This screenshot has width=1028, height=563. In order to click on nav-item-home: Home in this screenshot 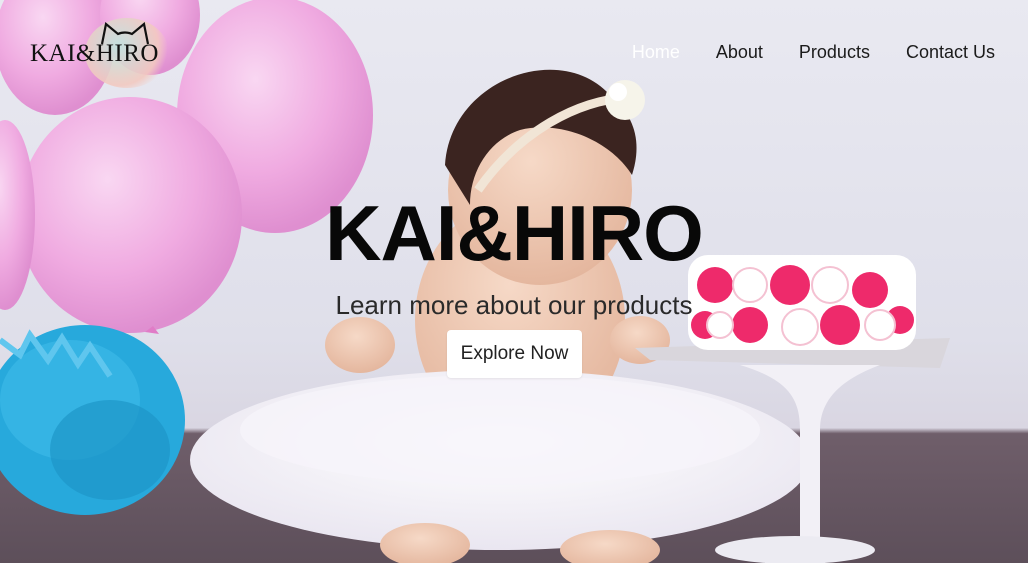, I will do `click(656, 52)`.